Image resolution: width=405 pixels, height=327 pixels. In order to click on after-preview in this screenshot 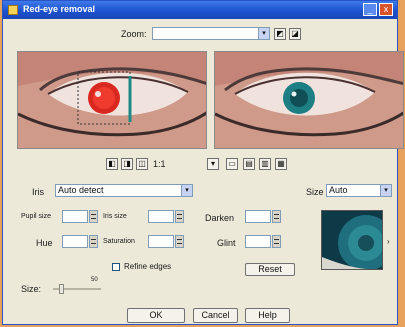, I will do `click(309, 100)`.